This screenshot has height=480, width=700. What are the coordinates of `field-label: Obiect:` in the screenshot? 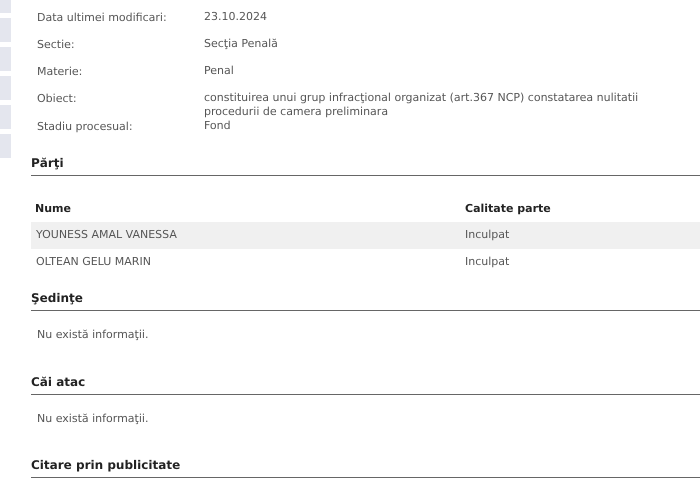 It's located at (57, 99).